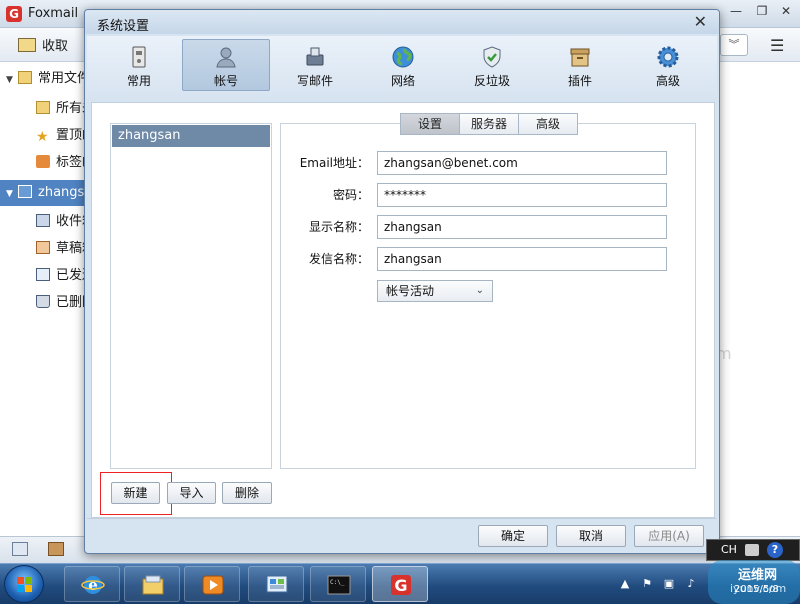  Describe the element at coordinates (522, 163) in the screenshot. I see `email-field` at that location.